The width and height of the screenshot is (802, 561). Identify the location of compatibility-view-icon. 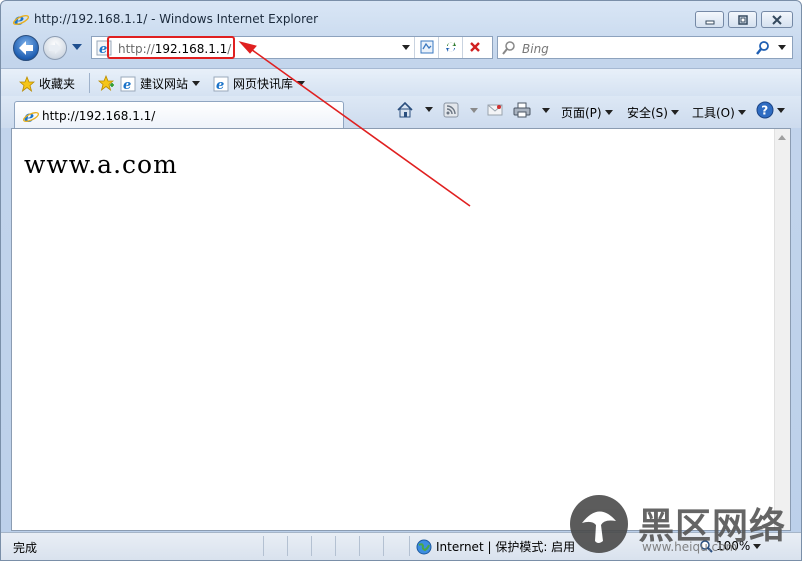
(427, 47).